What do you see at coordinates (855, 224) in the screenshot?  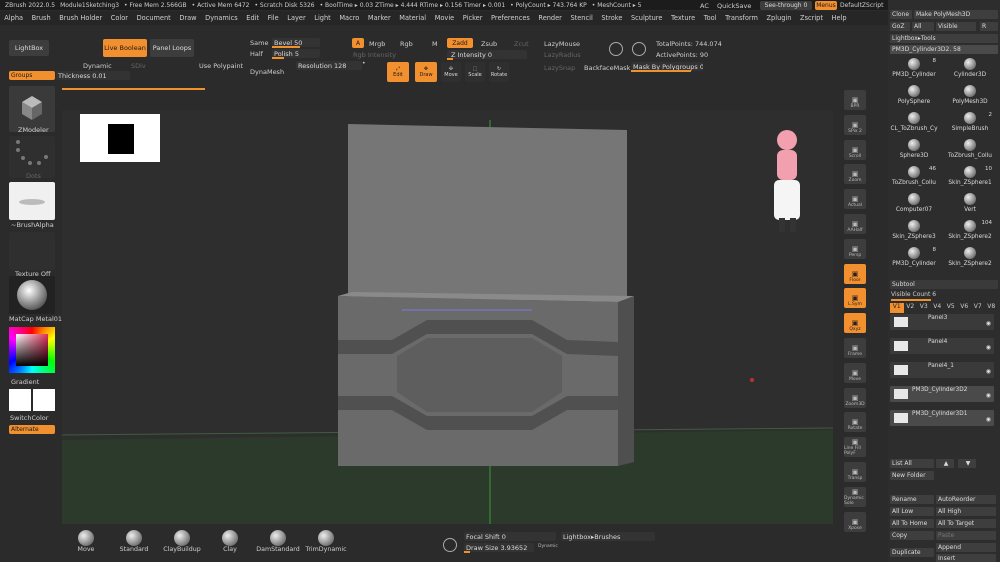 I see `tool-aahalf: ▣ AAHalf` at bounding box center [855, 224].